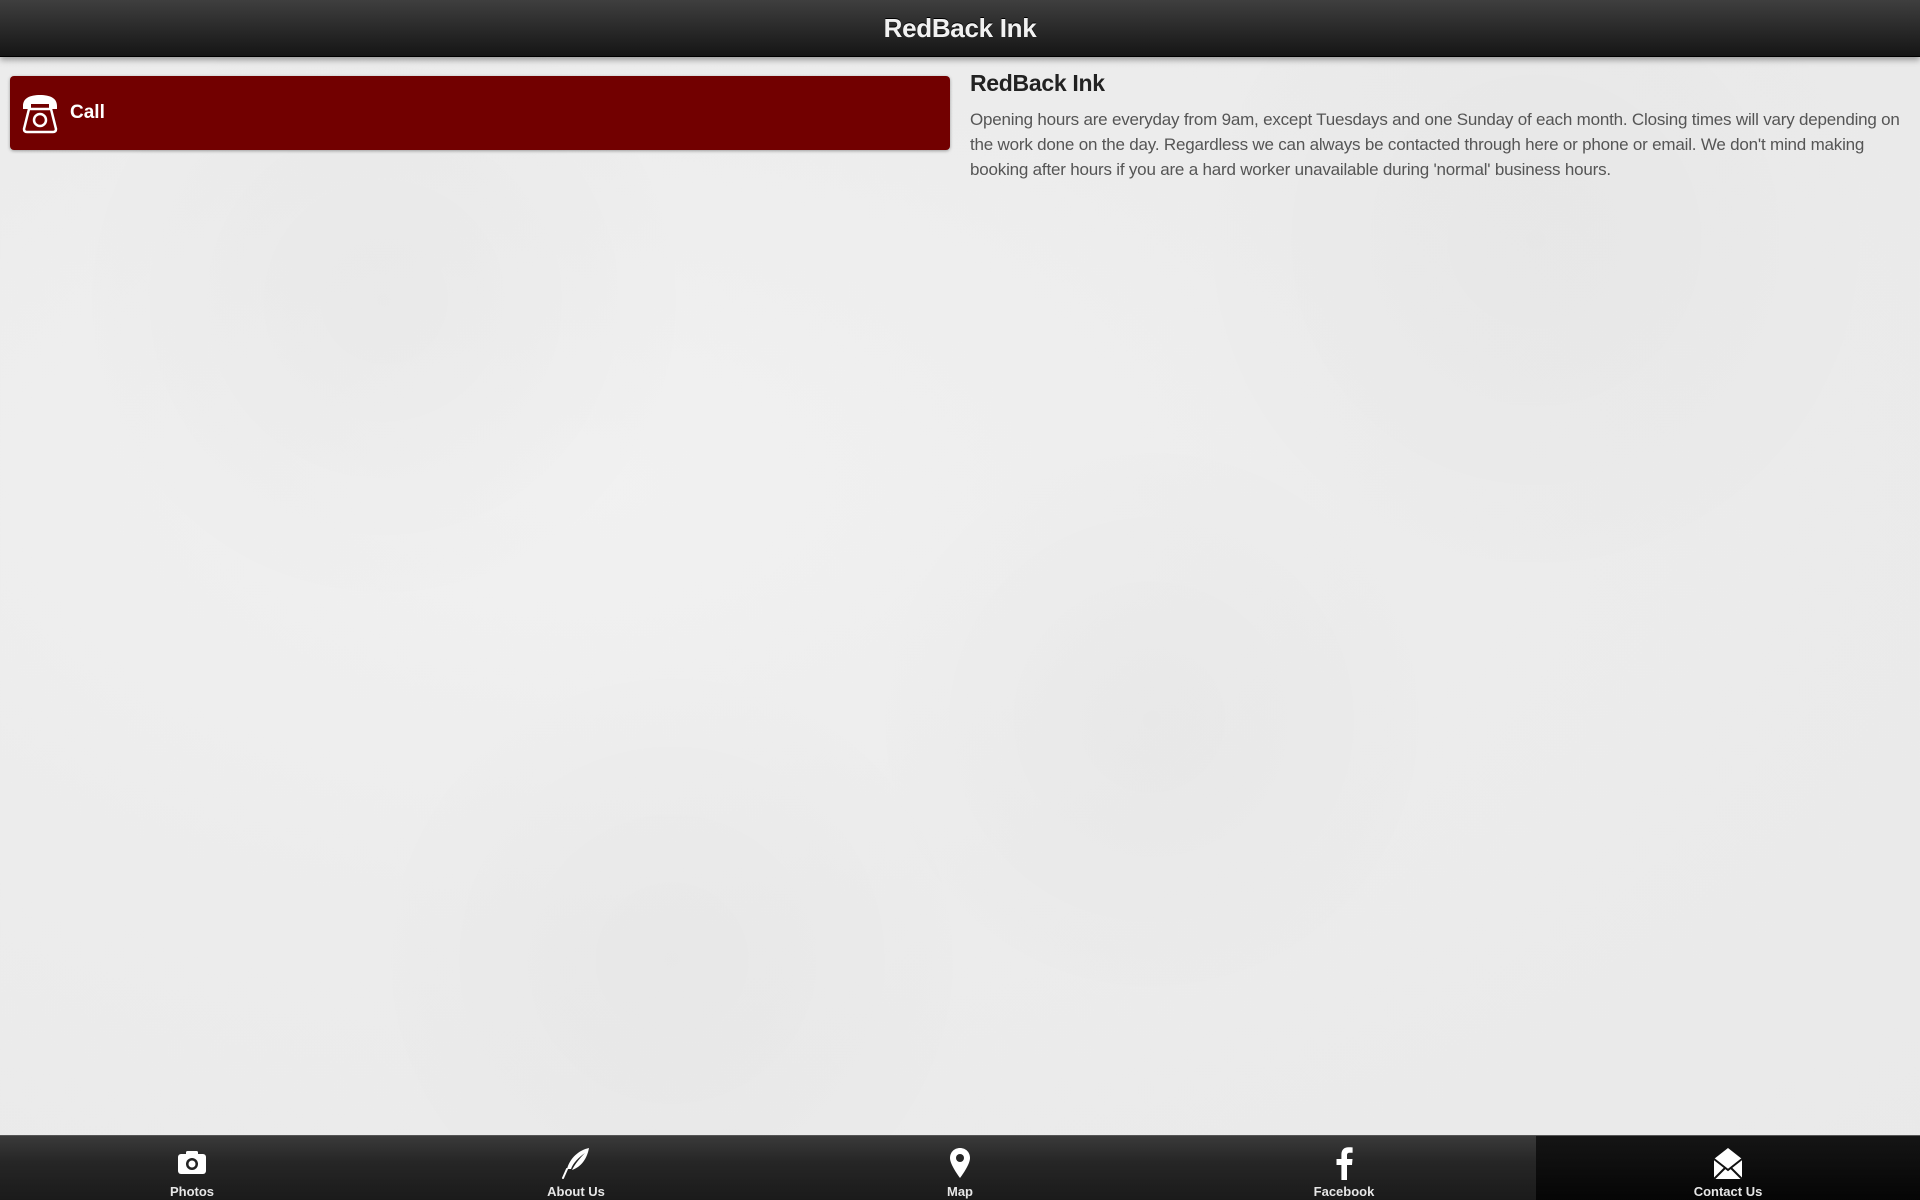 This screenshot has width=1920, height=1200. Describe the element at coordinates (87, 112) in the screenshot. I see `call-button-label: Call` at that location.